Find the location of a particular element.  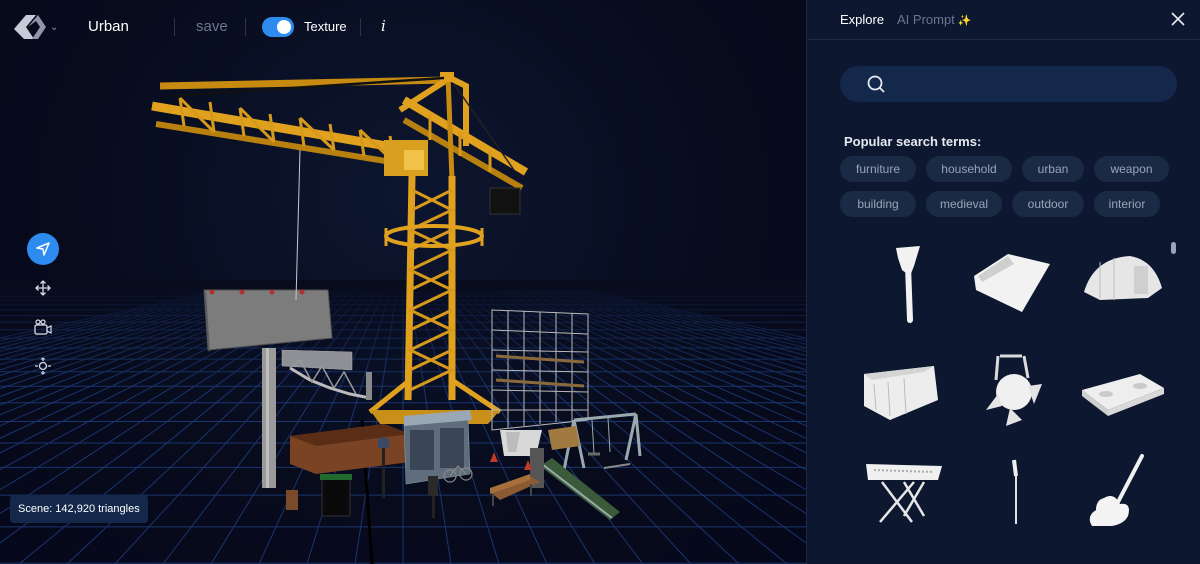

camera-icon is located at coordinates (43, 327).